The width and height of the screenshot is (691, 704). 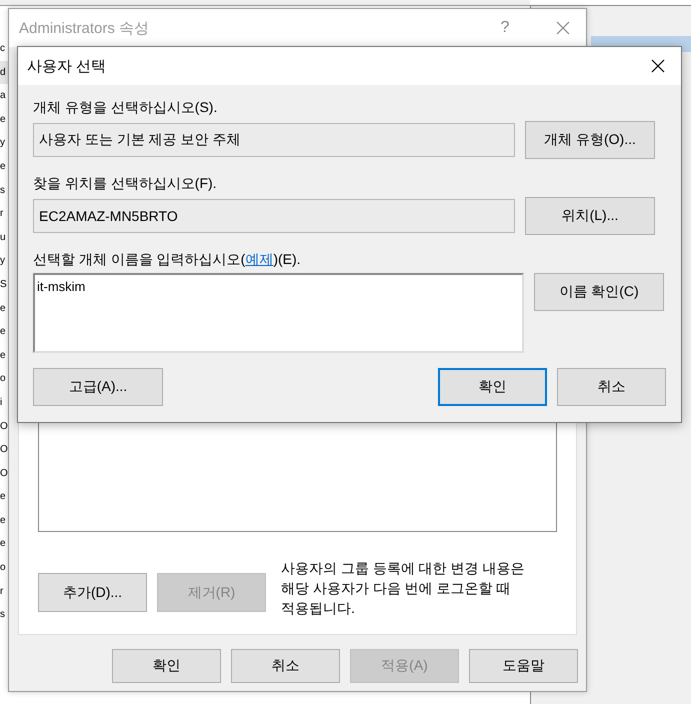 I want to click on field-label: 찾을 위치를 선택하십시오(F)., so click(x=125, y=184).